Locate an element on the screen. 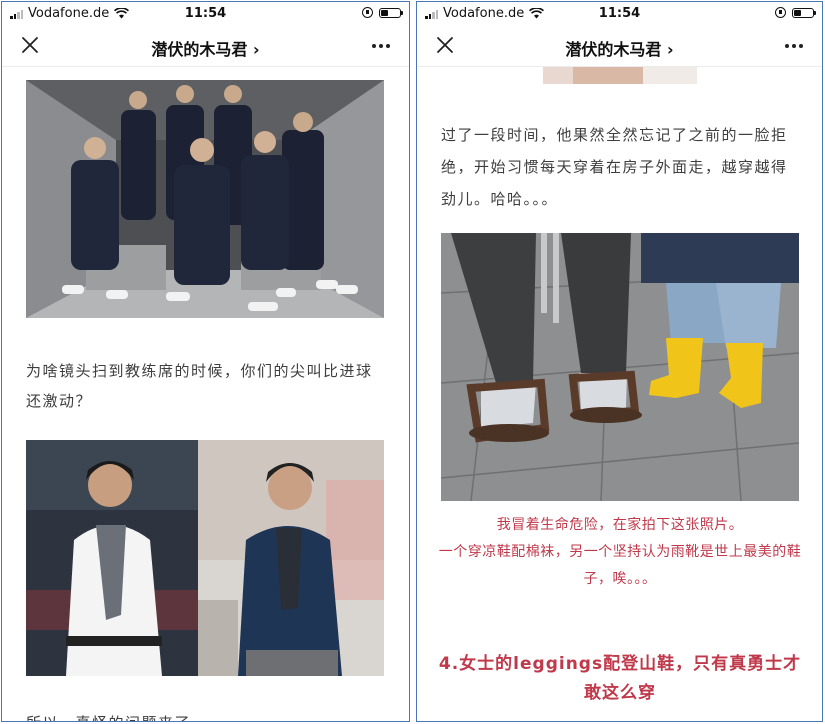 This screenshot has height=724, width=825. article-next-line: 所以，真怪的问题来了 is located at coordinates (207, 715).